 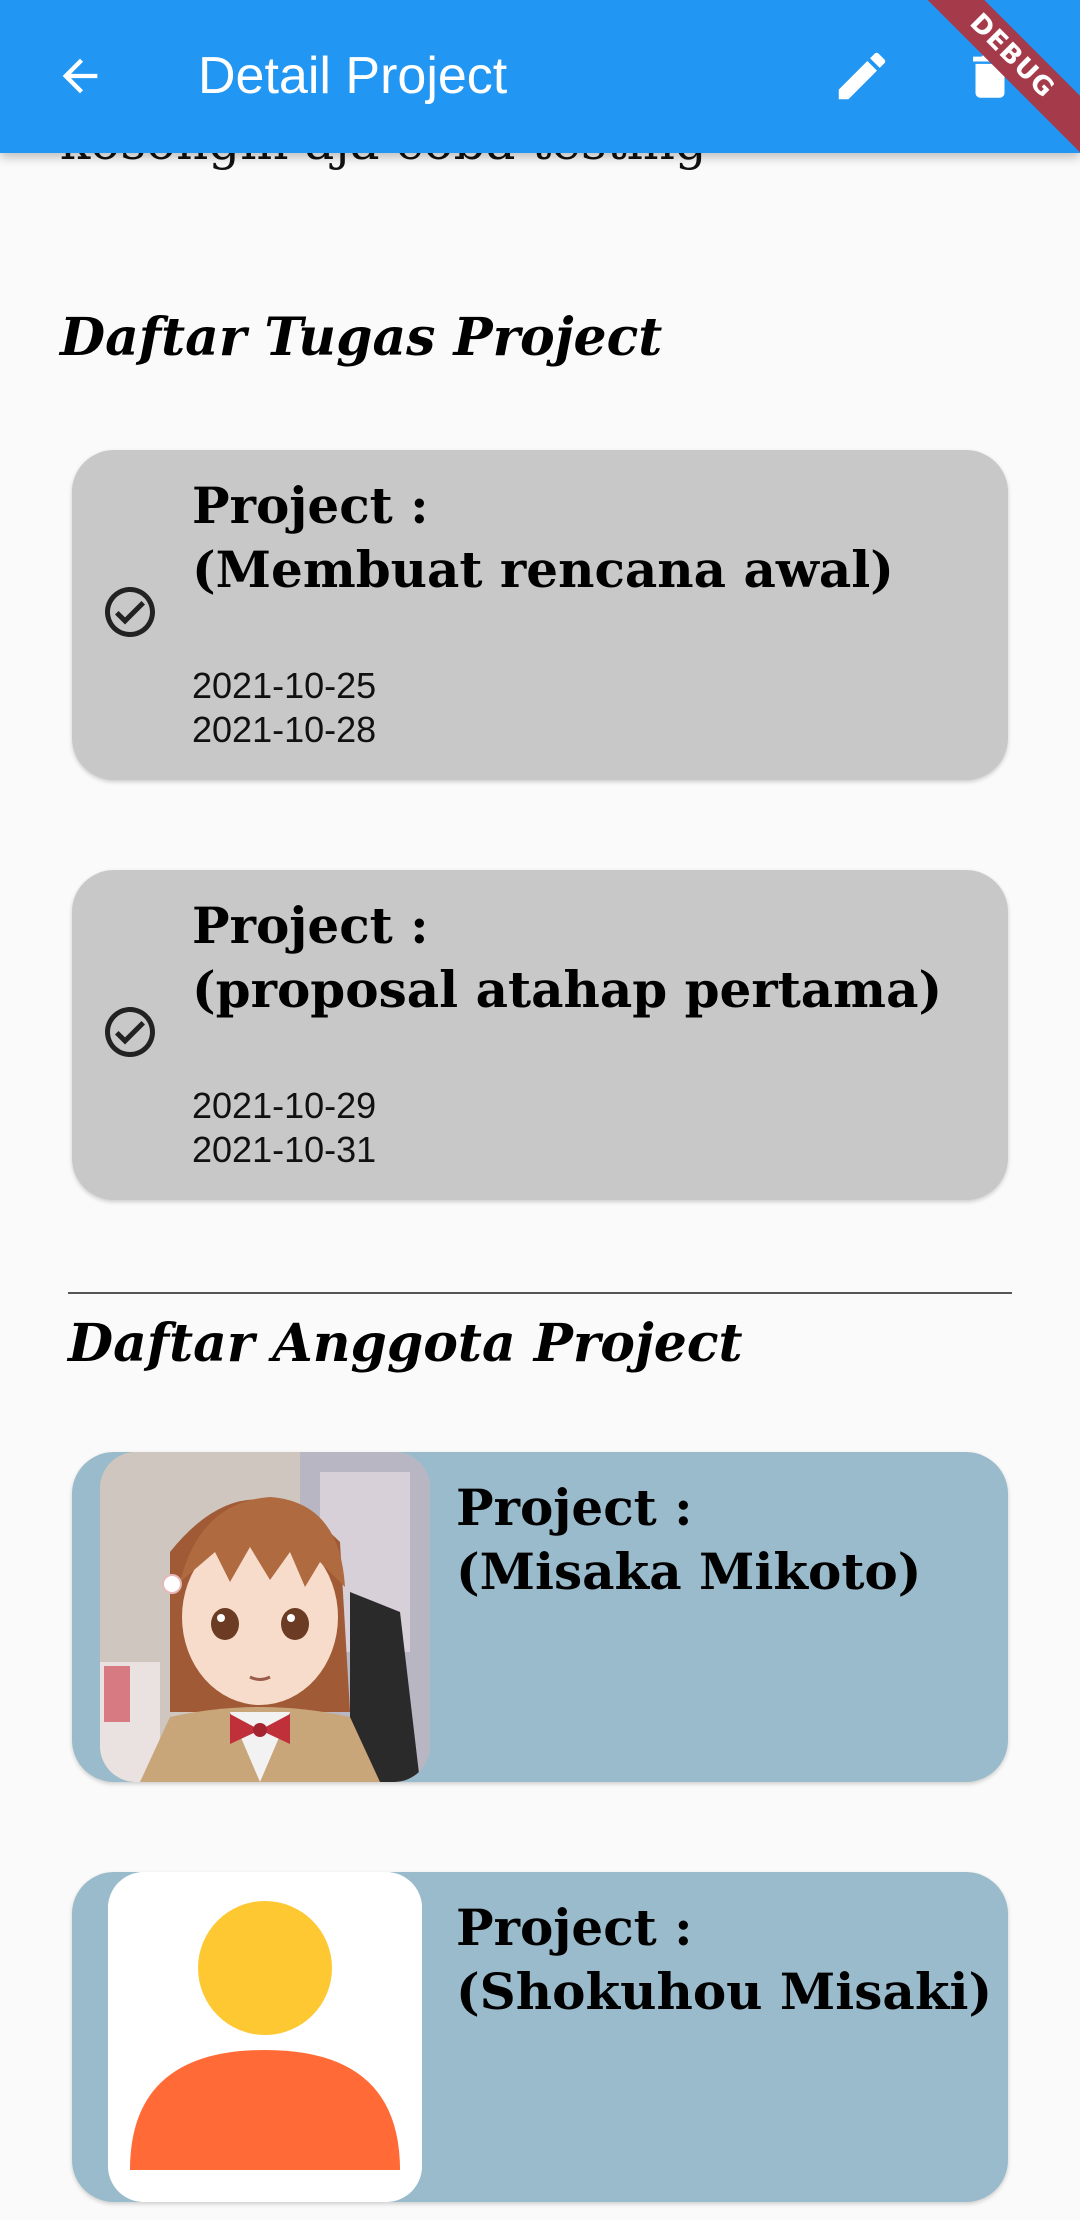 I want to click on member-name: Project : (Misaka Mikoto), so click(x=688, y=1540).